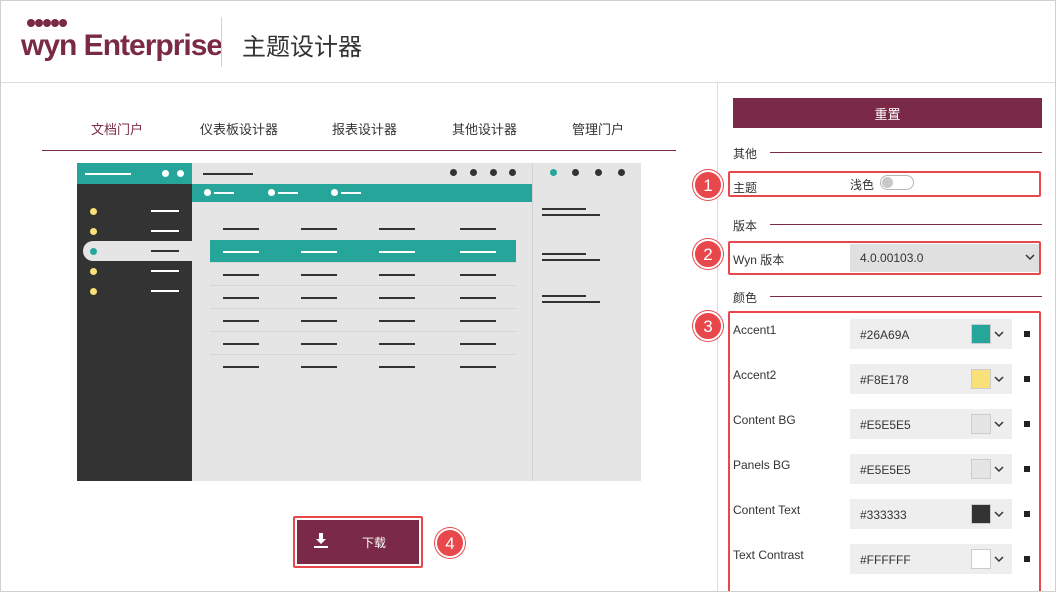 This screenshot has width=1056, height=592. I want to click on download-label: 下载, so click(374, 543).